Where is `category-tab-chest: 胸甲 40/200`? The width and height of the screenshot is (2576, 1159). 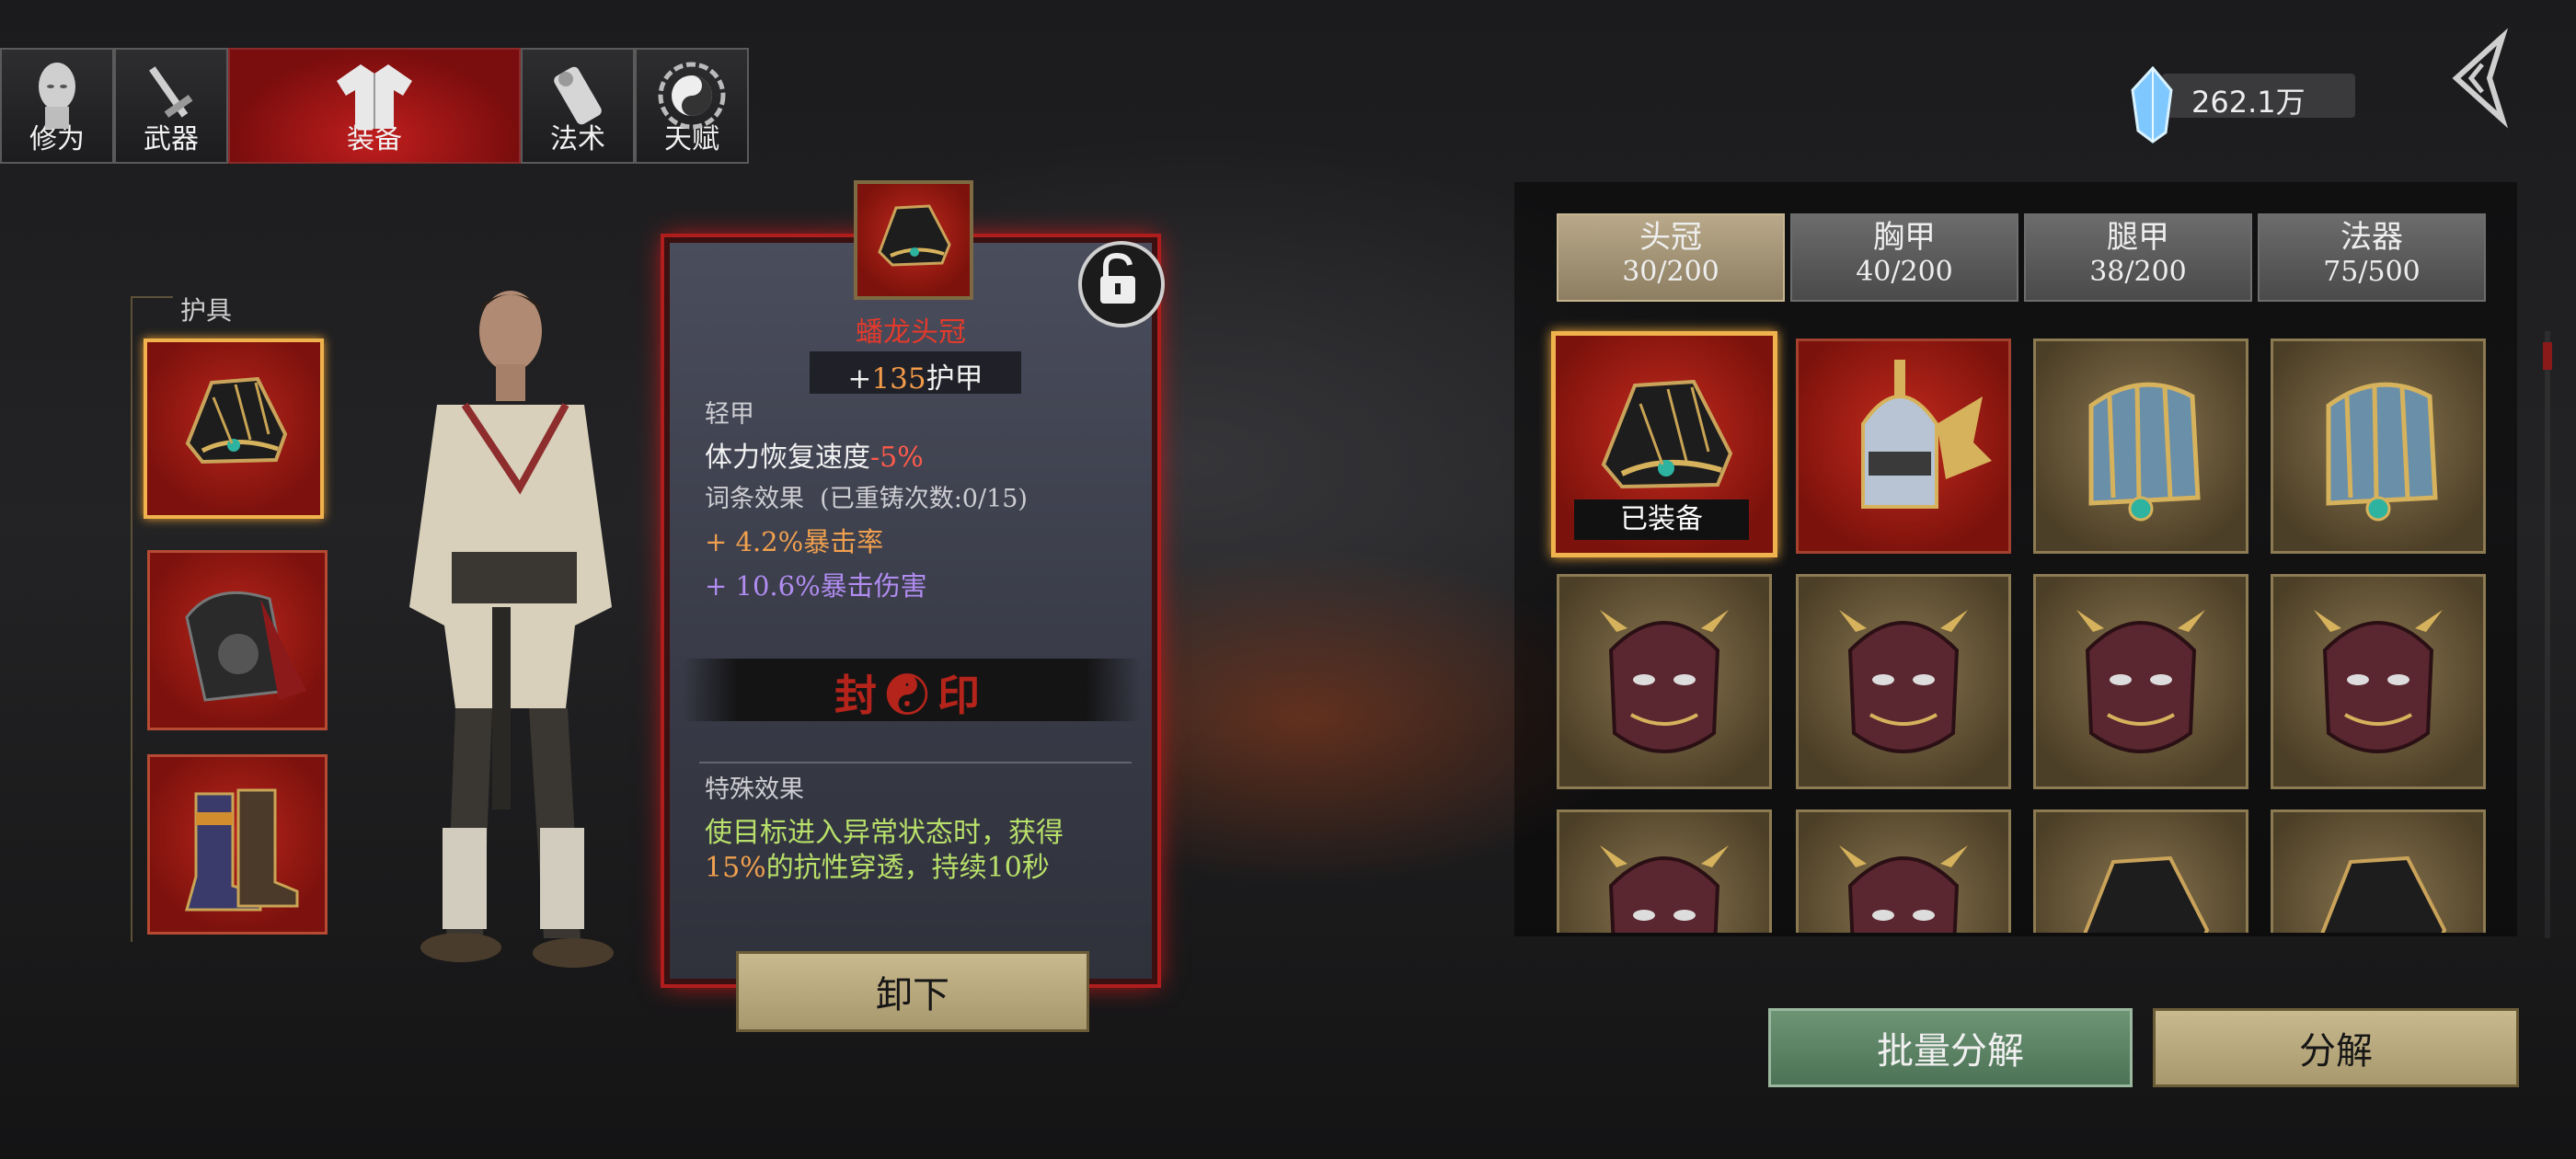
category-tab-chest: 胸甲 40/200 is located at coordinates (1904, 257).